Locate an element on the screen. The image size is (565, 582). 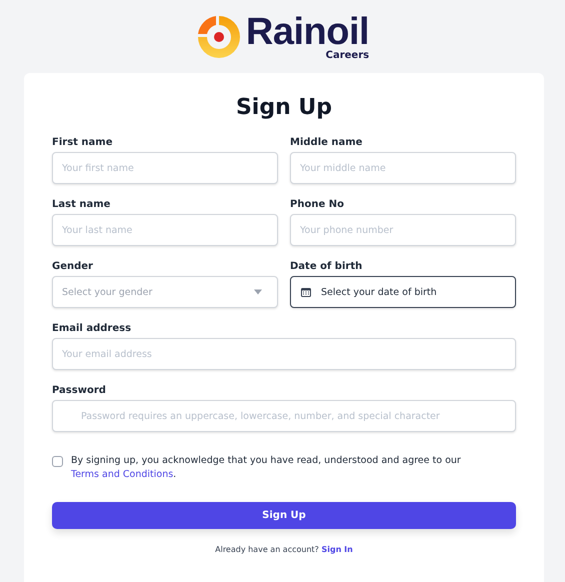
form-title: Sign Up is located at coordinates (284, 107).